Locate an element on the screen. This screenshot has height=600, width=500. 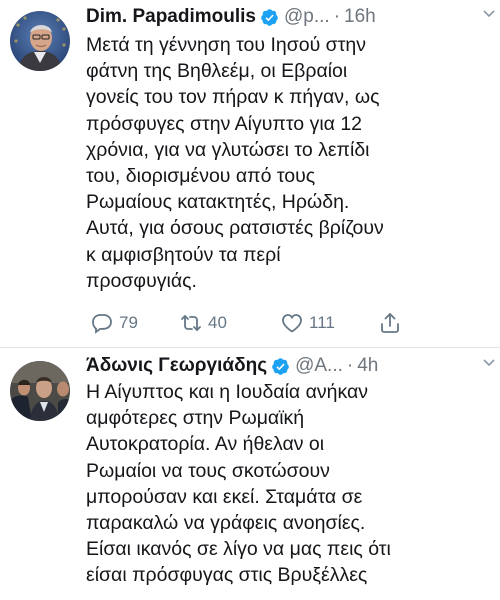
reply-count: 79 is located at coordinates (128, 322).